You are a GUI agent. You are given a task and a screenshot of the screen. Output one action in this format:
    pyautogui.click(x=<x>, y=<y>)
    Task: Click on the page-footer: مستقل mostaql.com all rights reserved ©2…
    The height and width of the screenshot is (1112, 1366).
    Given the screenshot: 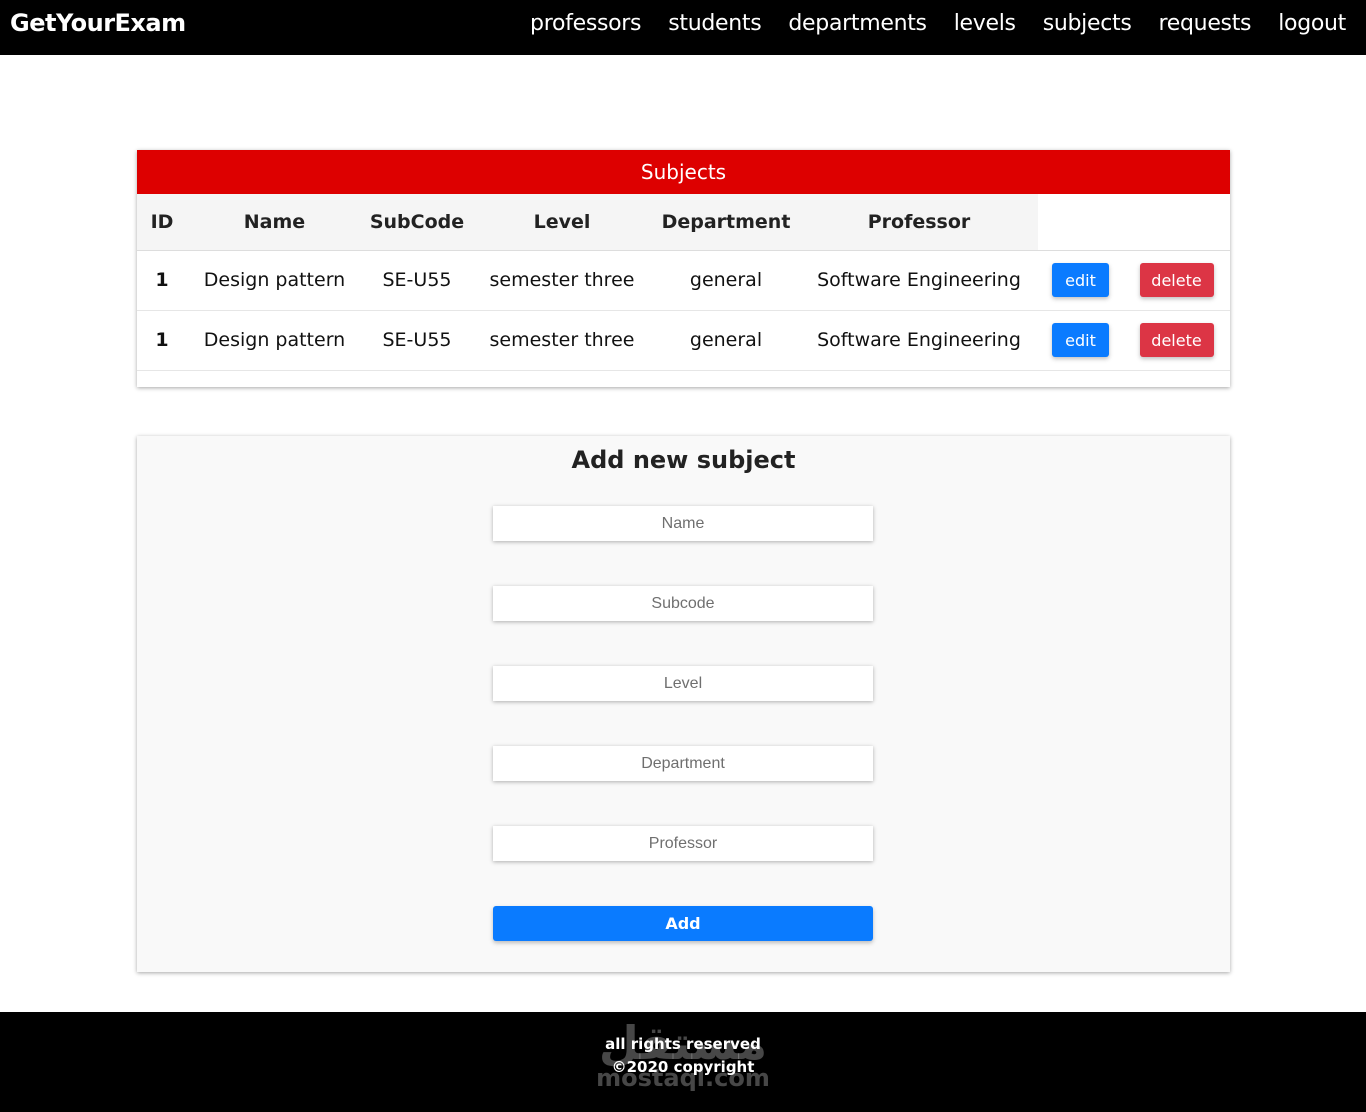 What is the action you would take?
    pyautogui.click(x=683, y=1062)
    